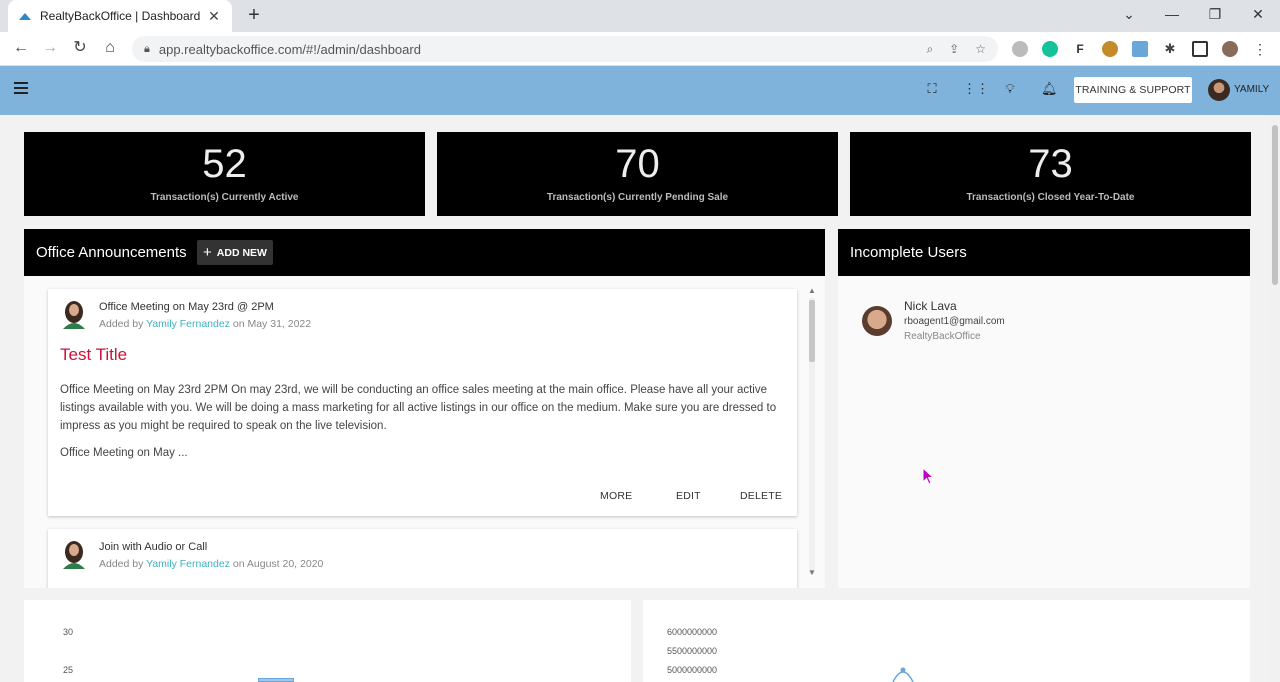 The image size is (1280, 682). I want to click on app-header: ⛶ ⋮⋮ 💡︎ 🔔︎ TRAINING & SUPPORT YAMILY, so click(640, 90).